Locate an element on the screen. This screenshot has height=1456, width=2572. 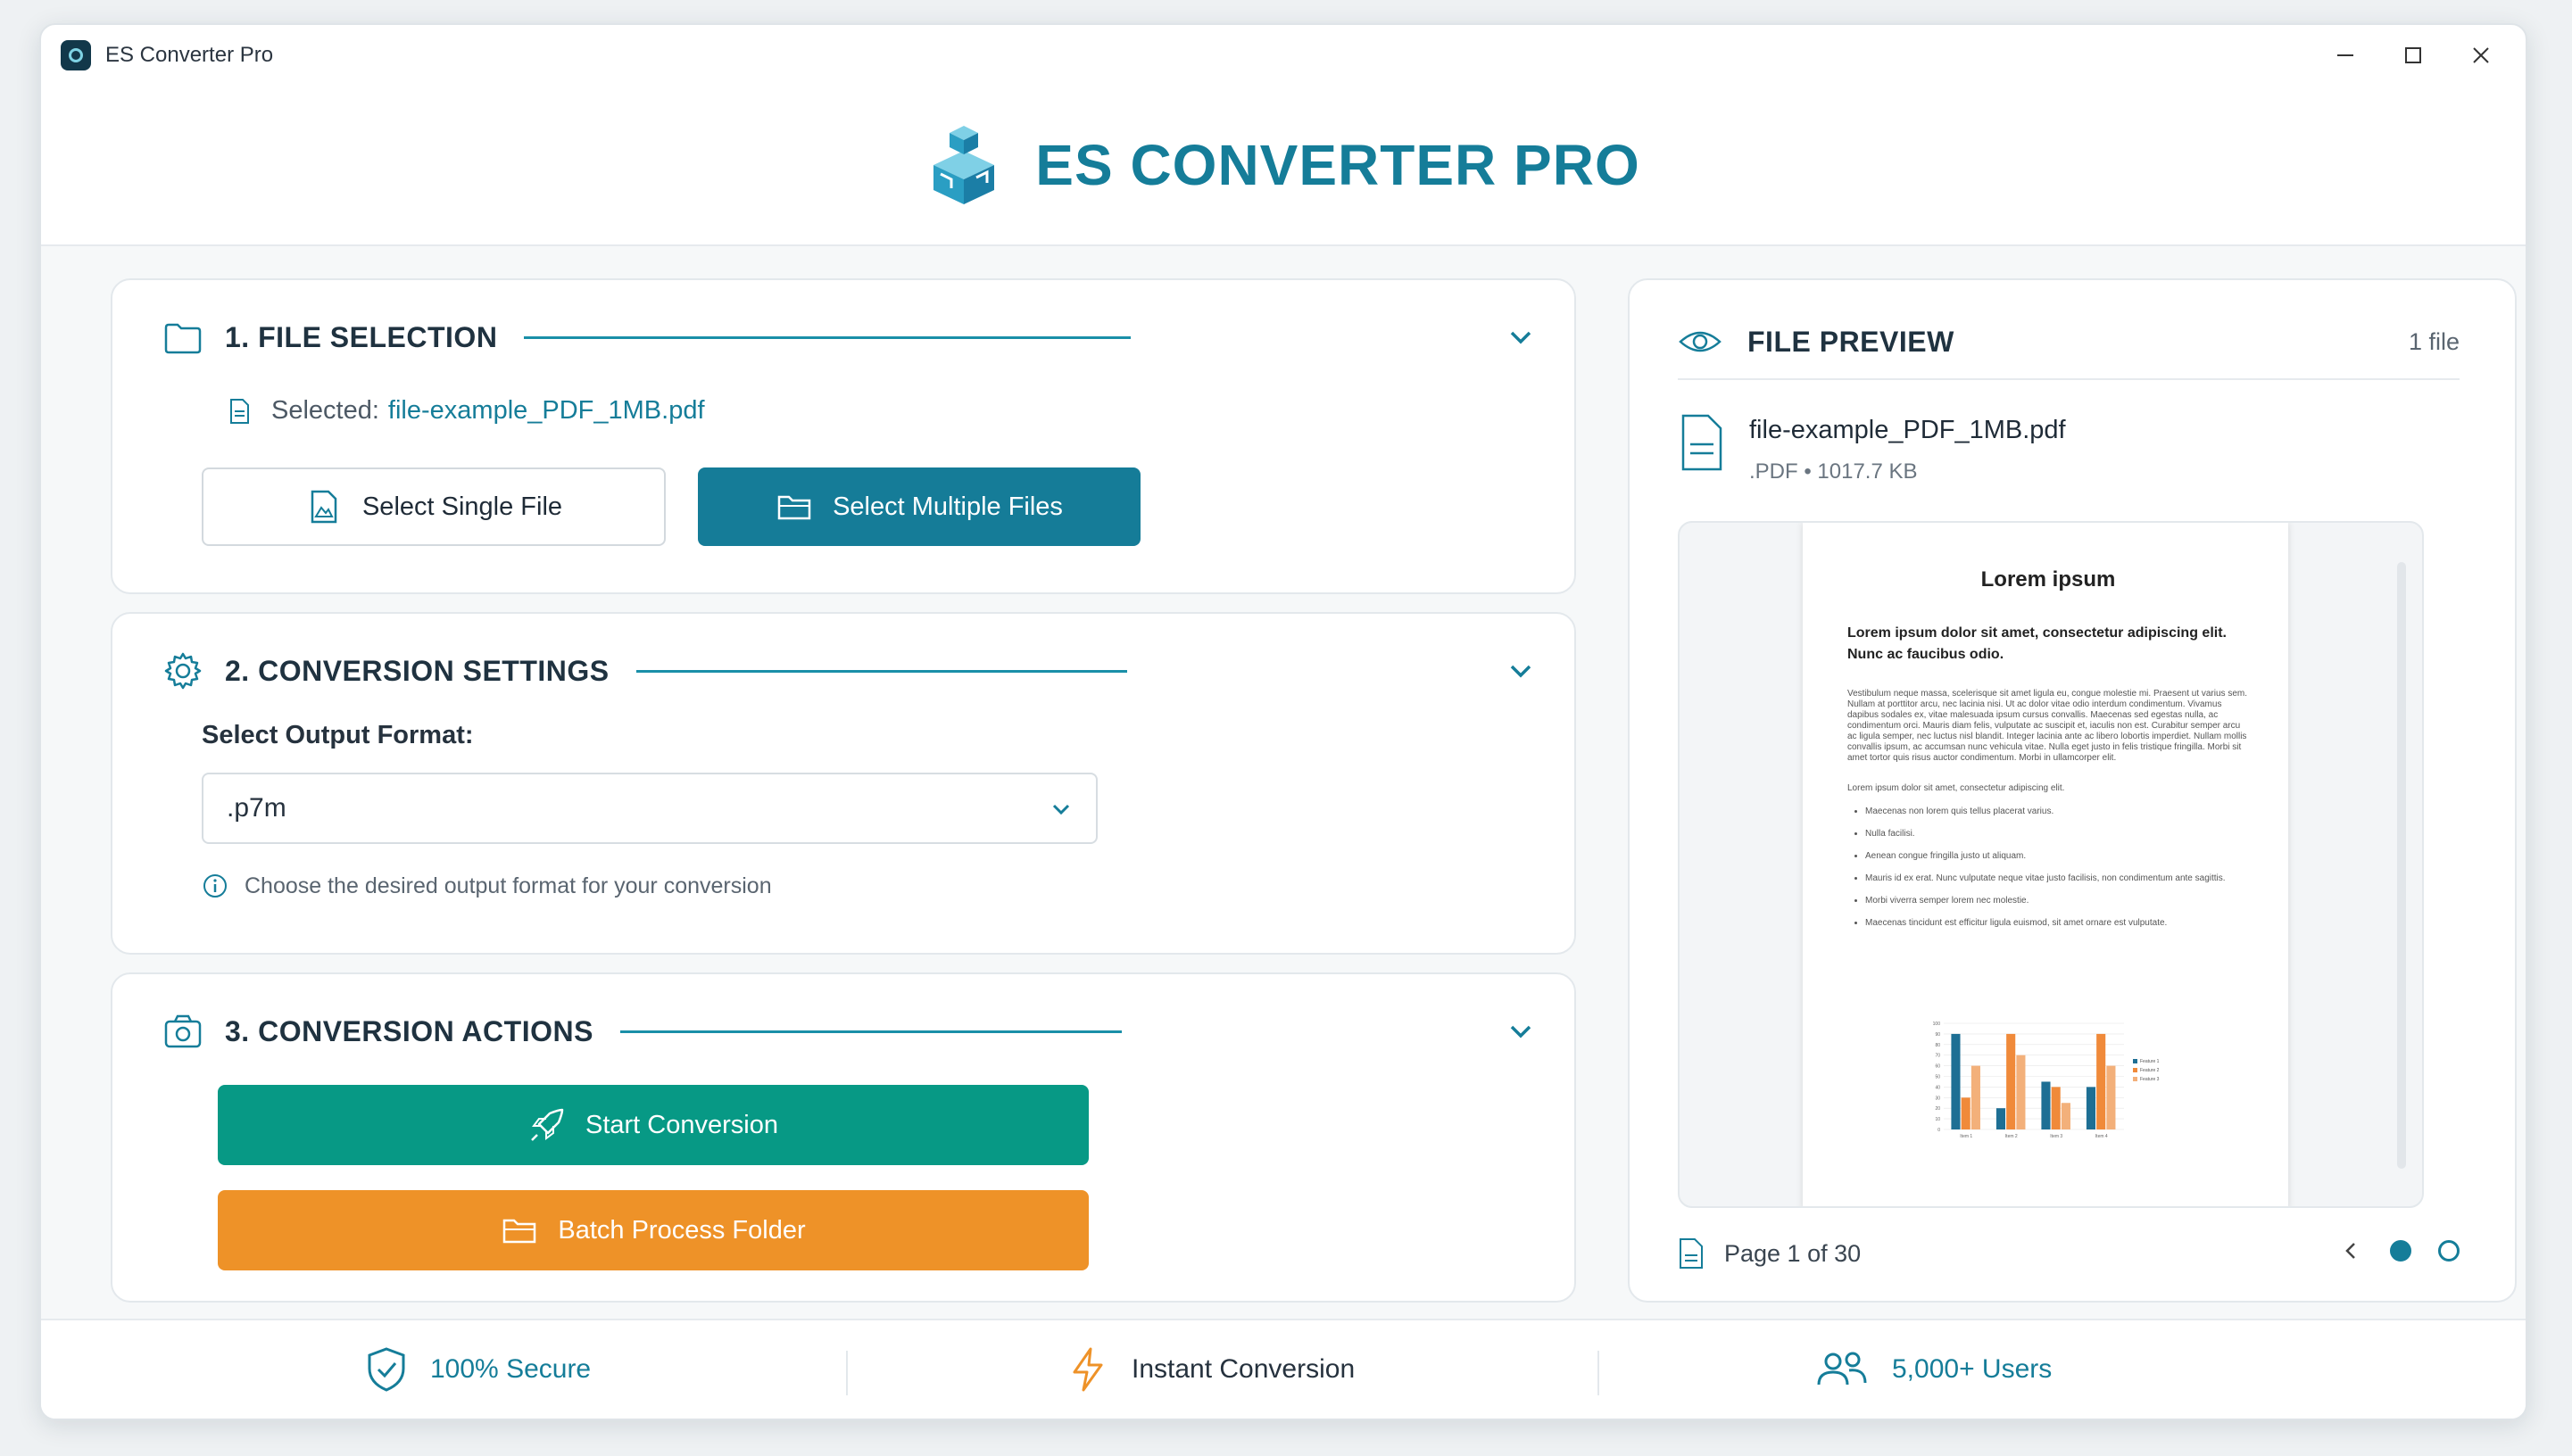
batch-process-label: Batch Process Folder is located at coordinates (682, 1230).